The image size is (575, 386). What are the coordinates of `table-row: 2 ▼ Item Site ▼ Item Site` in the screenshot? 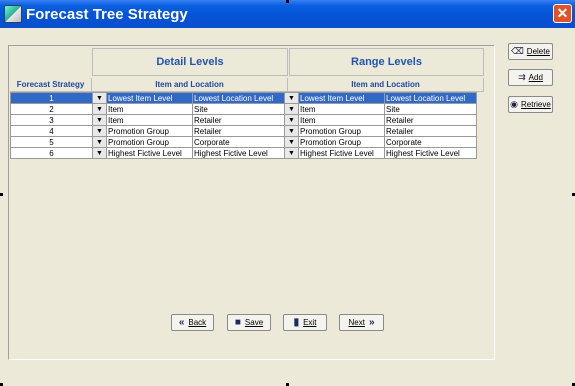 It's located at (243, 109).